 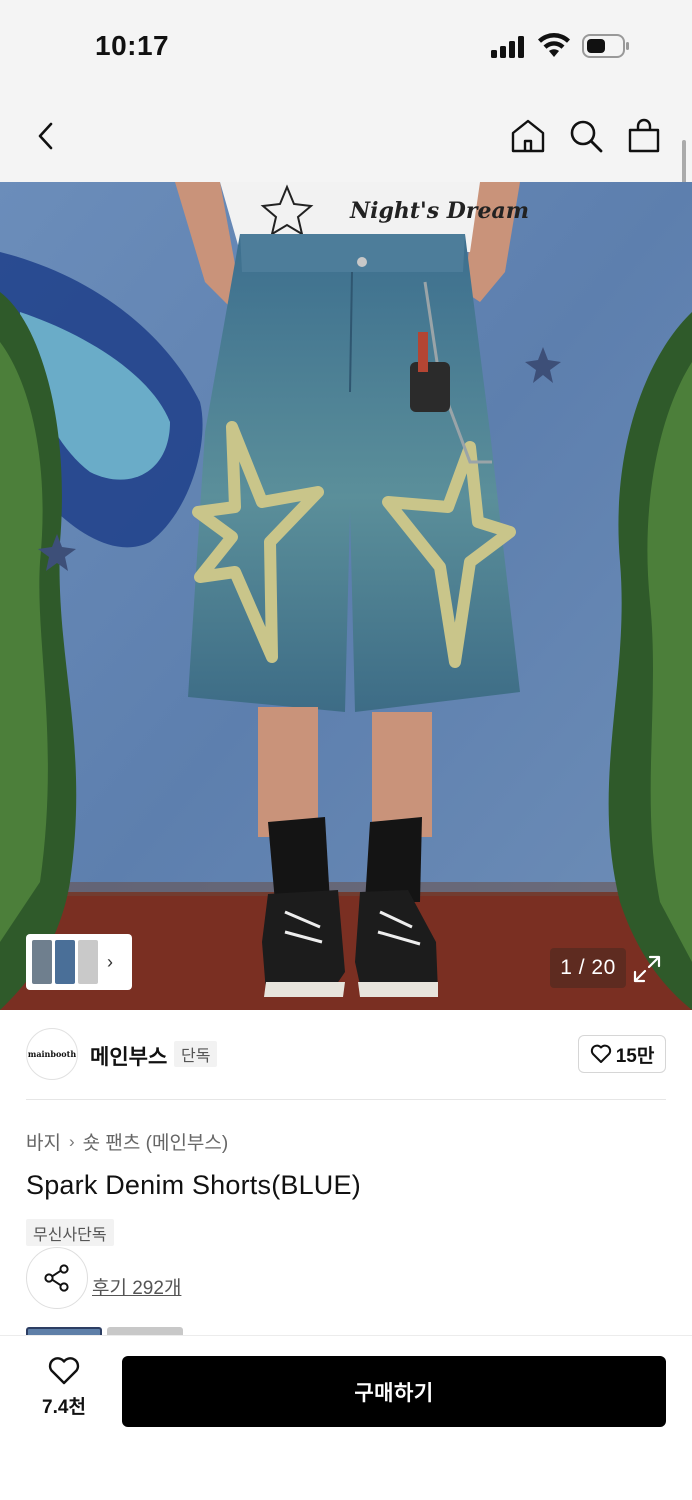 I want to click on cellular-signal-icon, so click(x=508, y=47).